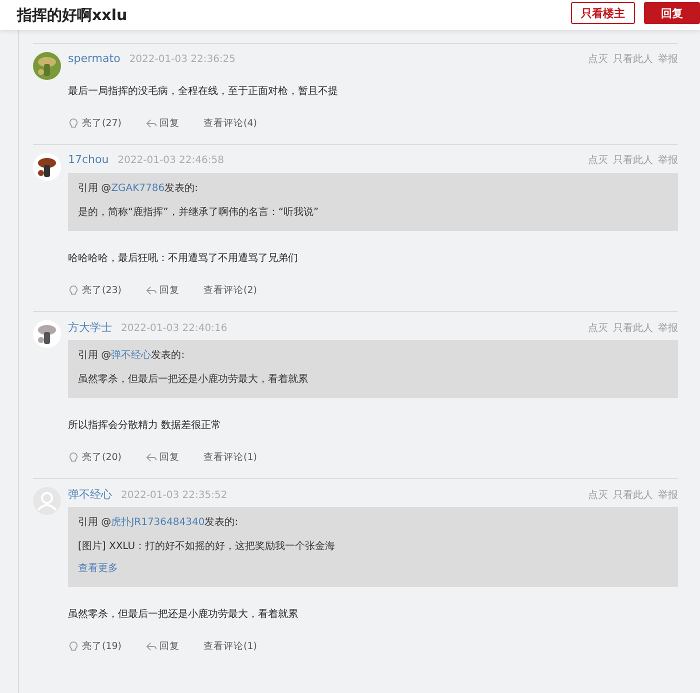 The image size is (700, 693). Describe the element at coordinates (174, 328) in the screenshot. I see `post-time: 2022-01-03 22:40:16` at that location.